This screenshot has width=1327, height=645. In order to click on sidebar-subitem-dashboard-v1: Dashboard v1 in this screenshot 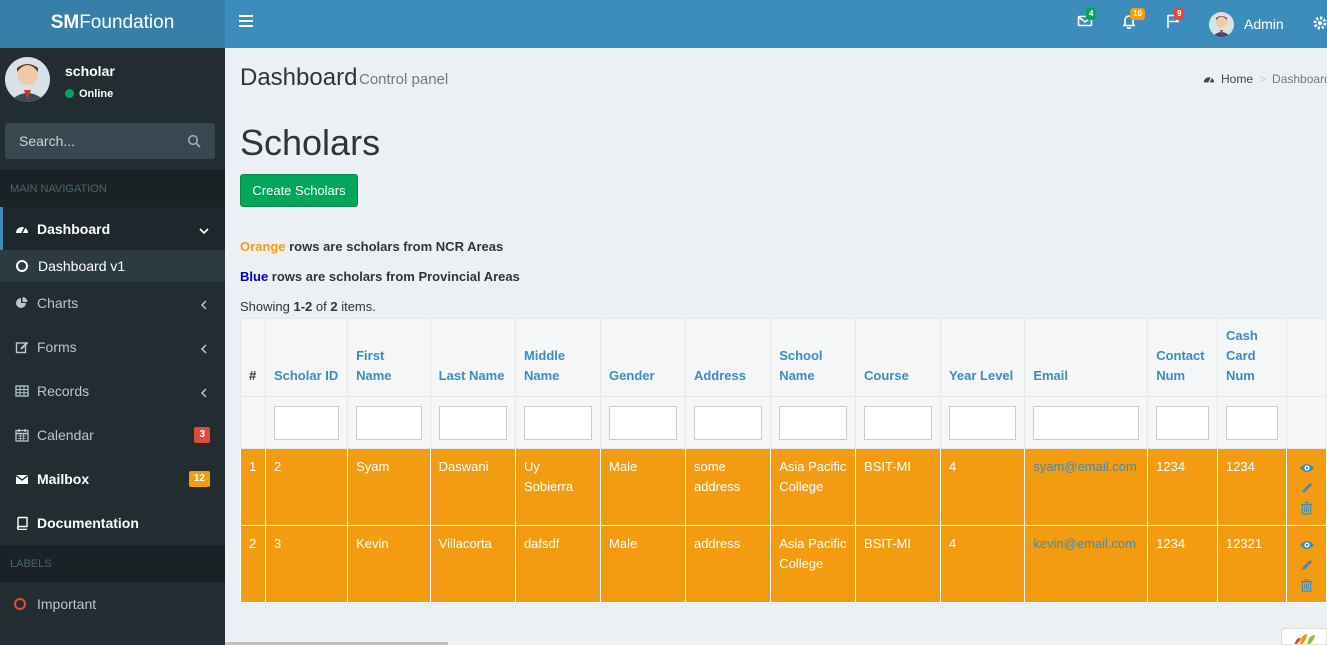, I will do `click(112, 266)`.